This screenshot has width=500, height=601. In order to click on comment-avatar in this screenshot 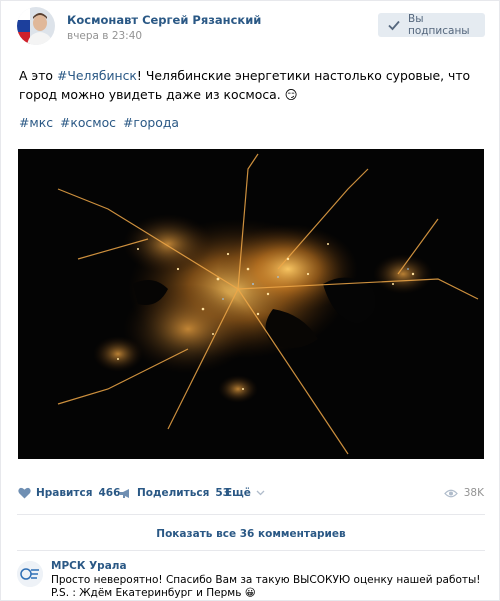, I will do `click(30, 574)`.